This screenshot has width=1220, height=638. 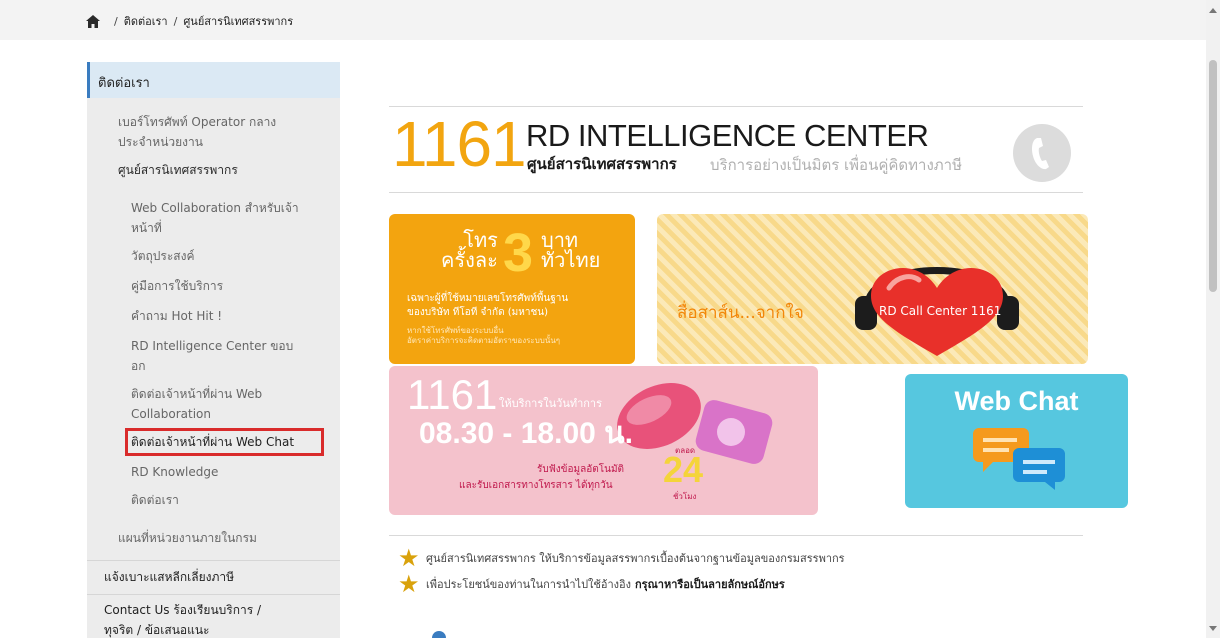 I want to click on sidebar-item-label: คำถาม Hot Hit !, so click(x=177, y=316).